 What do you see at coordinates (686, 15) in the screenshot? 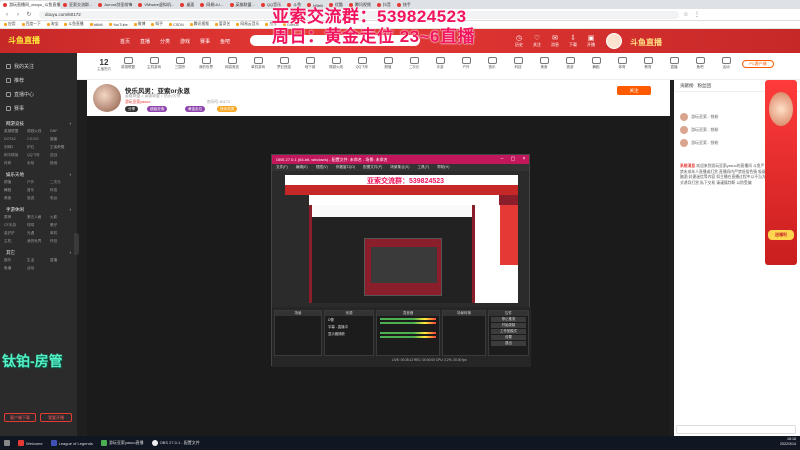
I see `star-icon: ☆` at bounding box center [686, 15].